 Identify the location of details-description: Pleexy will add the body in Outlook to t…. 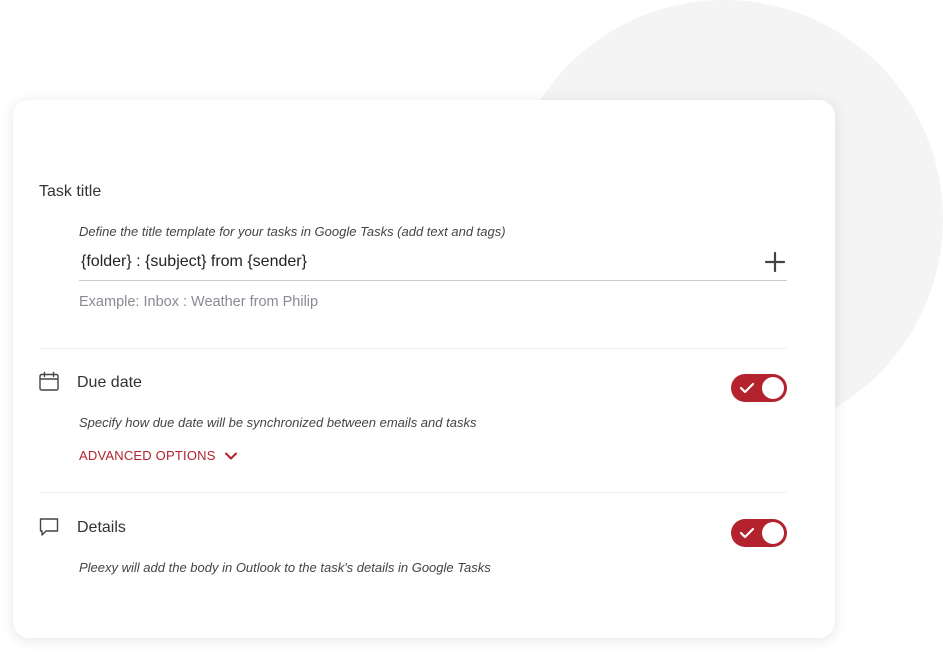
(285, 567).